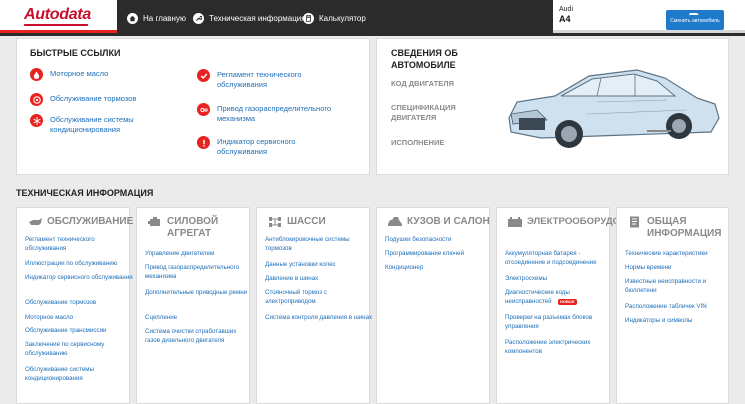  I want to click on category-link: Регламент технического обслуживания, so click(79, 244).